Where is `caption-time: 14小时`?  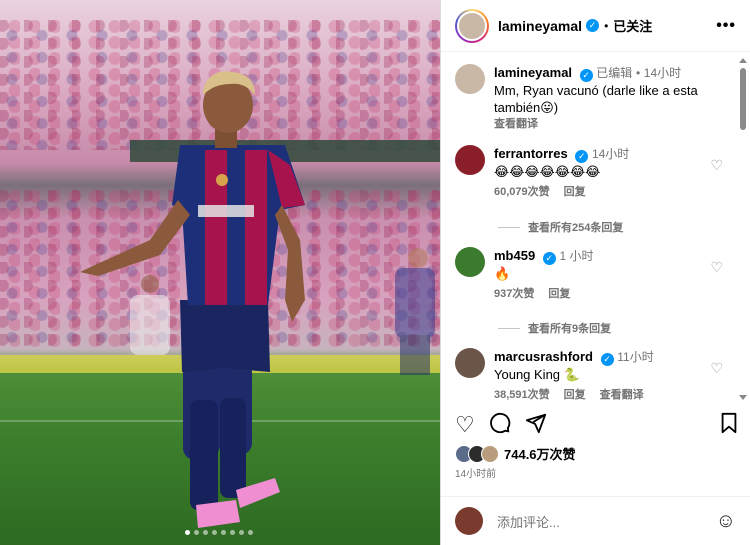
caption-time: 14小时 is located at coordinates (662, 73).